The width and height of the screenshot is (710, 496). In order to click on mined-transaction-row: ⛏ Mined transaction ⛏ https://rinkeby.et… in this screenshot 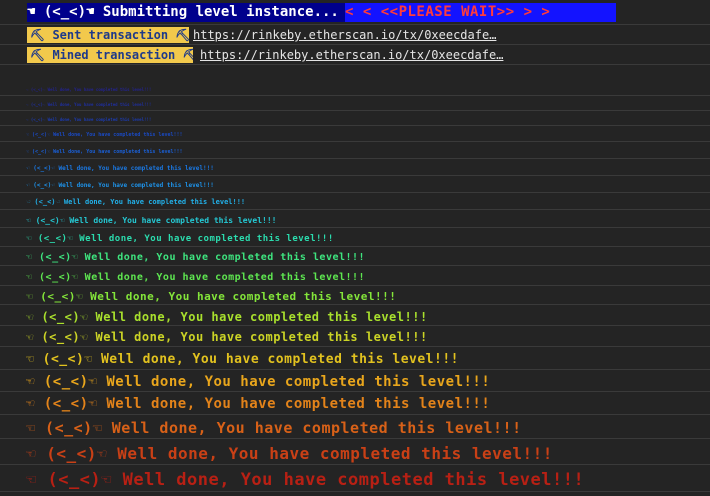, I will do `click(355, 55)`.